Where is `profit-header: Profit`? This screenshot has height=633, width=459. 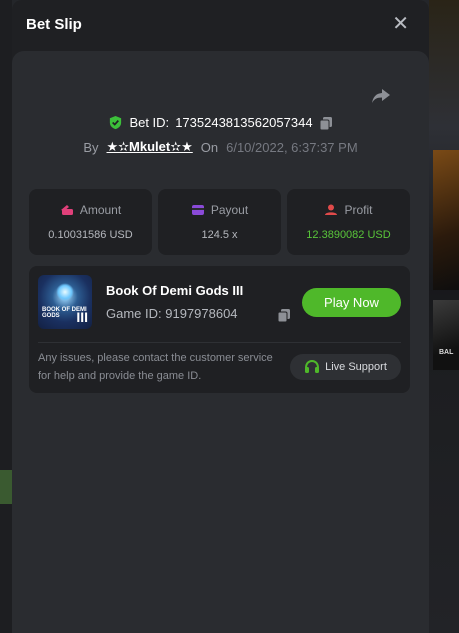 profit-header: Profit is located at coordinates (348, 210).